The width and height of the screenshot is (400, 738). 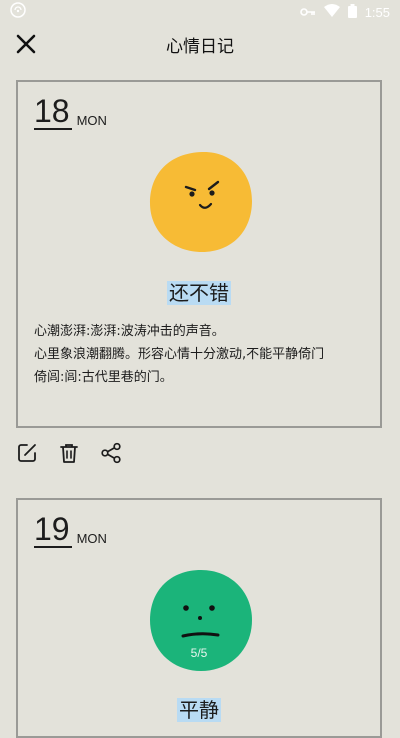 What do you see at coordinates (53, 111) in the screenshot?
I see `entry-day: 18` at bounding box center [53, 111].